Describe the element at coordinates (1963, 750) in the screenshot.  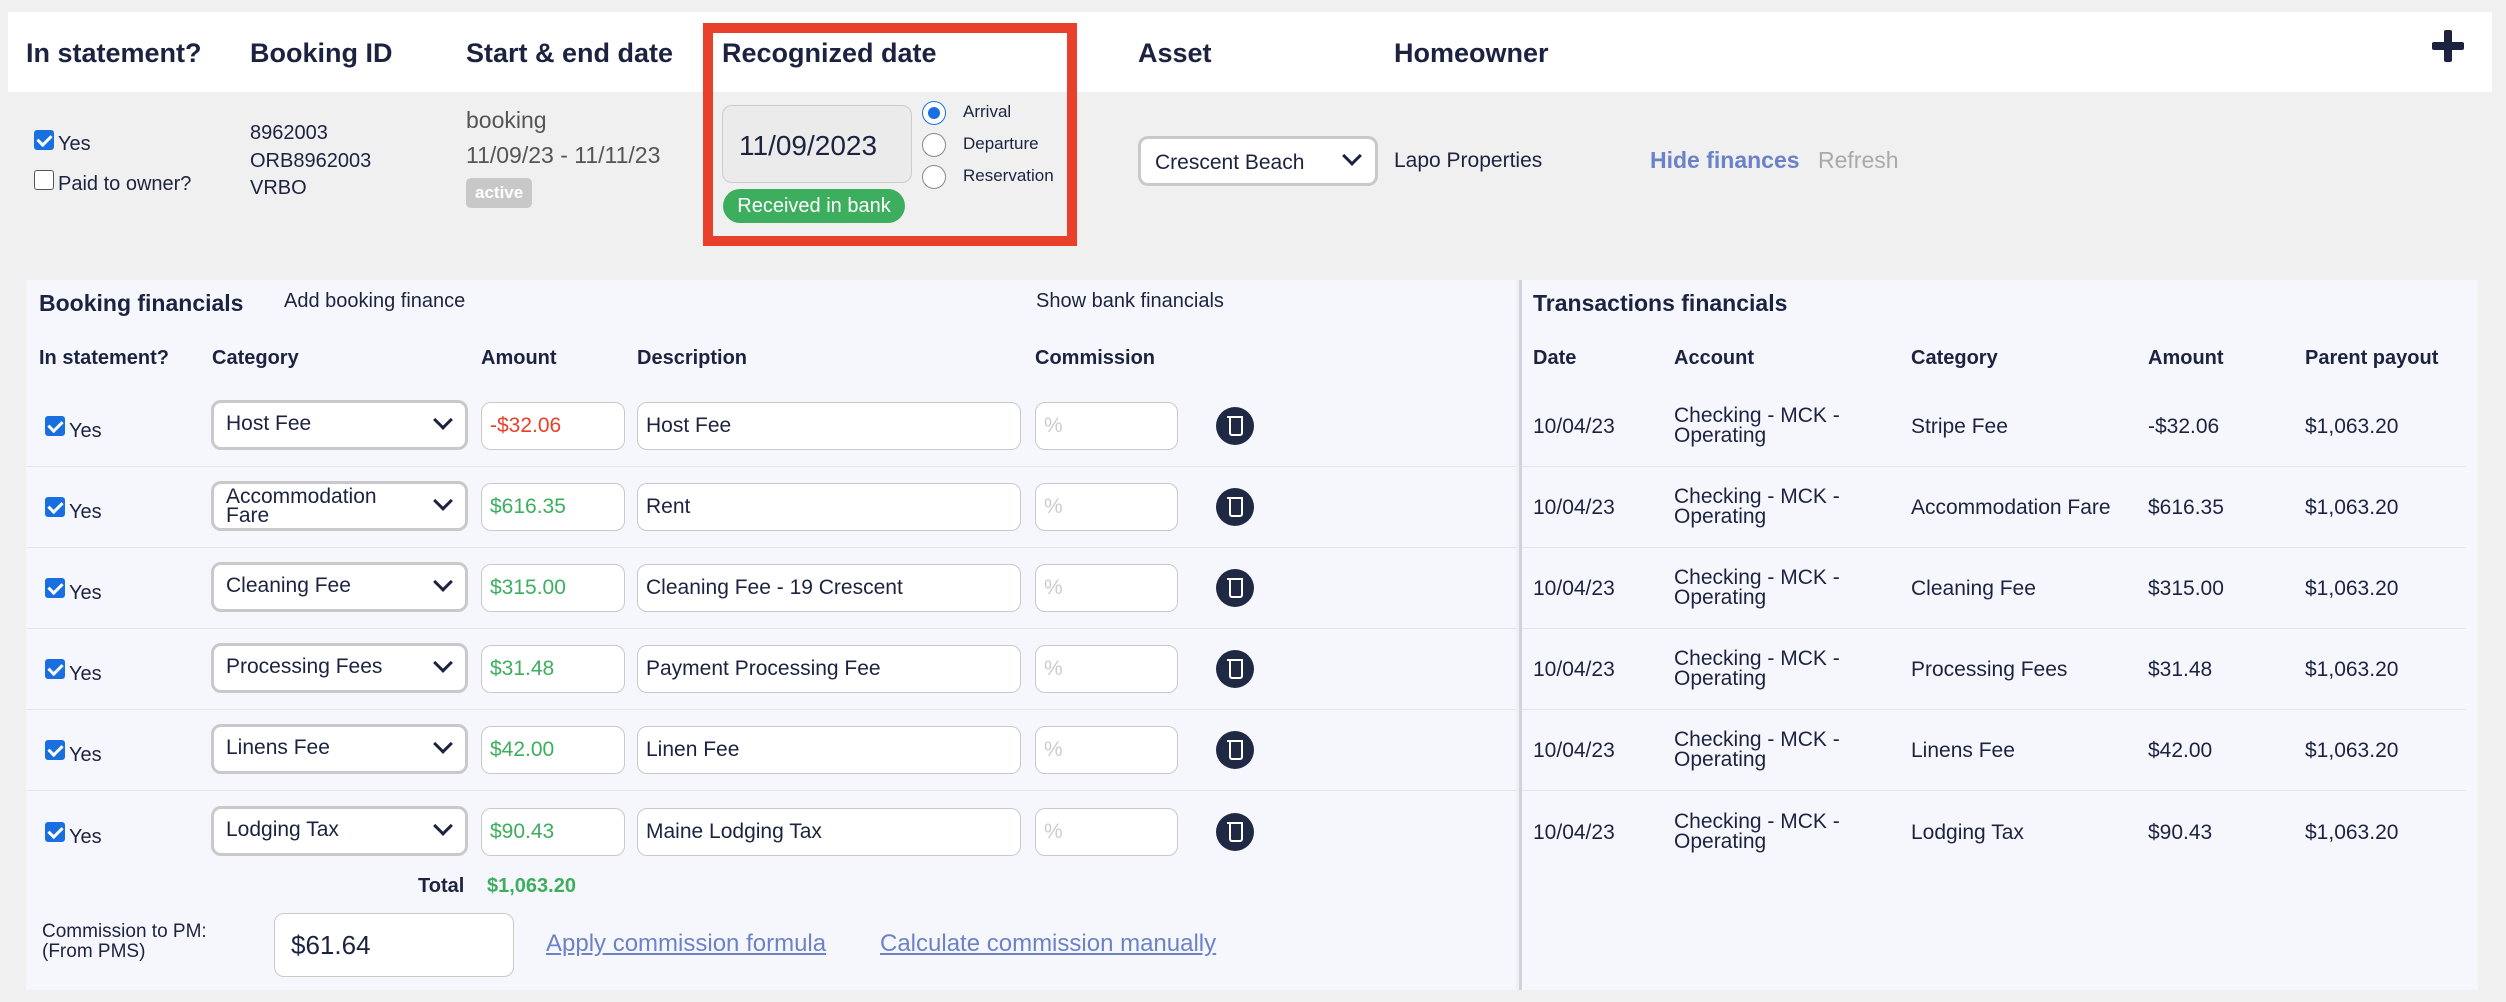
I see `tx-category: Linens Fee` at that location.